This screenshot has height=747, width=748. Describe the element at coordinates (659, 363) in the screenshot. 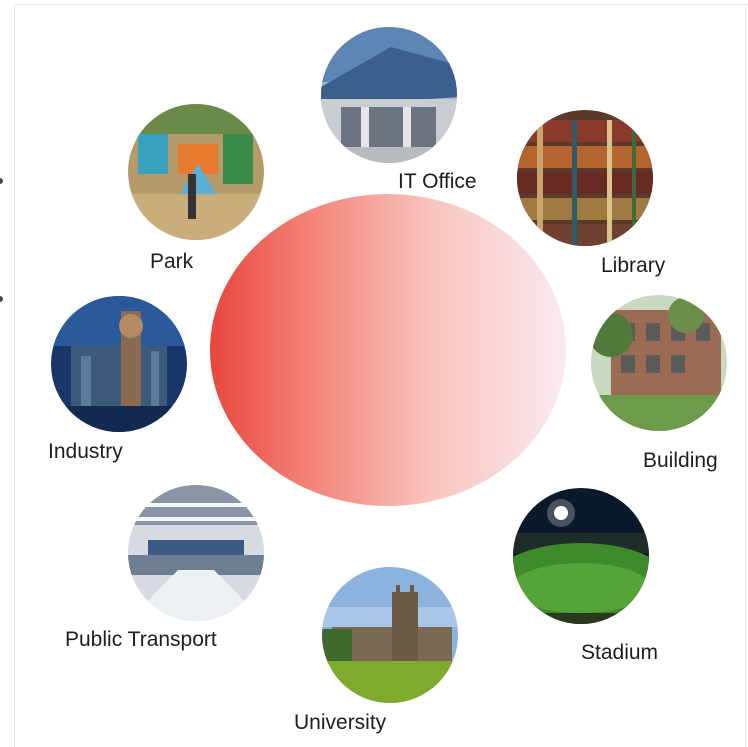

I see `building-photo` at that location.